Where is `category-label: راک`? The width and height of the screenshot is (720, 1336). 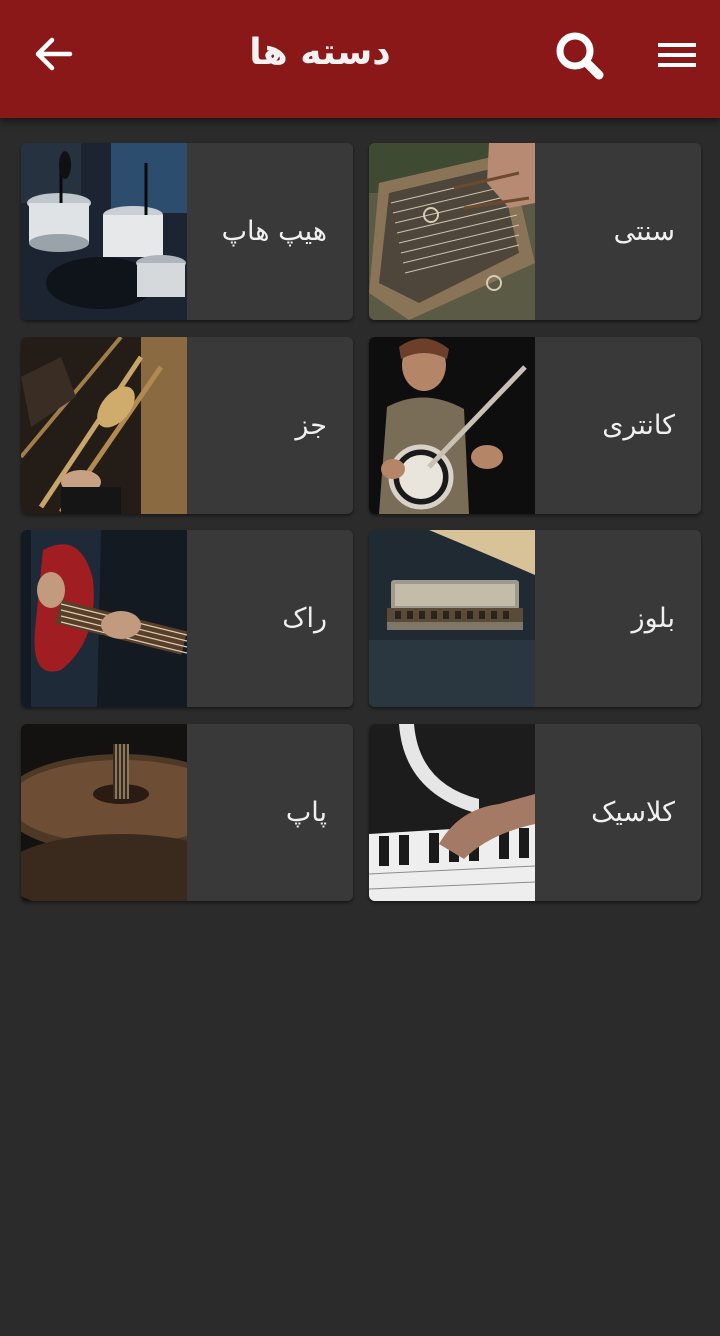 category-label: راک is located at coordinates (304, 618).